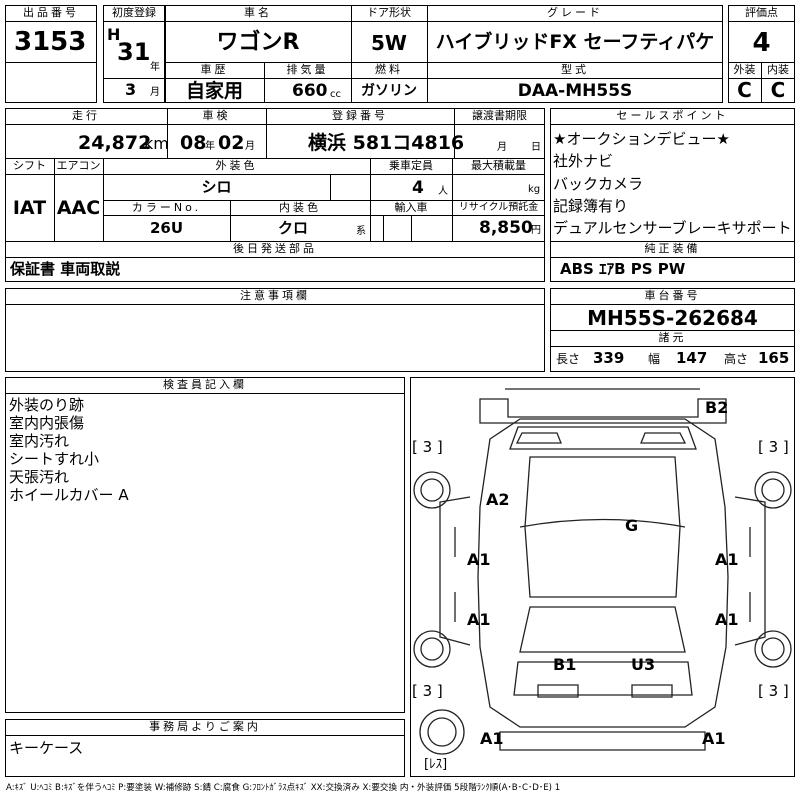 The image size is (800, 800). Describe the element at coordinates (575, 42) in the screenshot. I see `grade: ハイブリッドFX セーフティパケ` at that location.